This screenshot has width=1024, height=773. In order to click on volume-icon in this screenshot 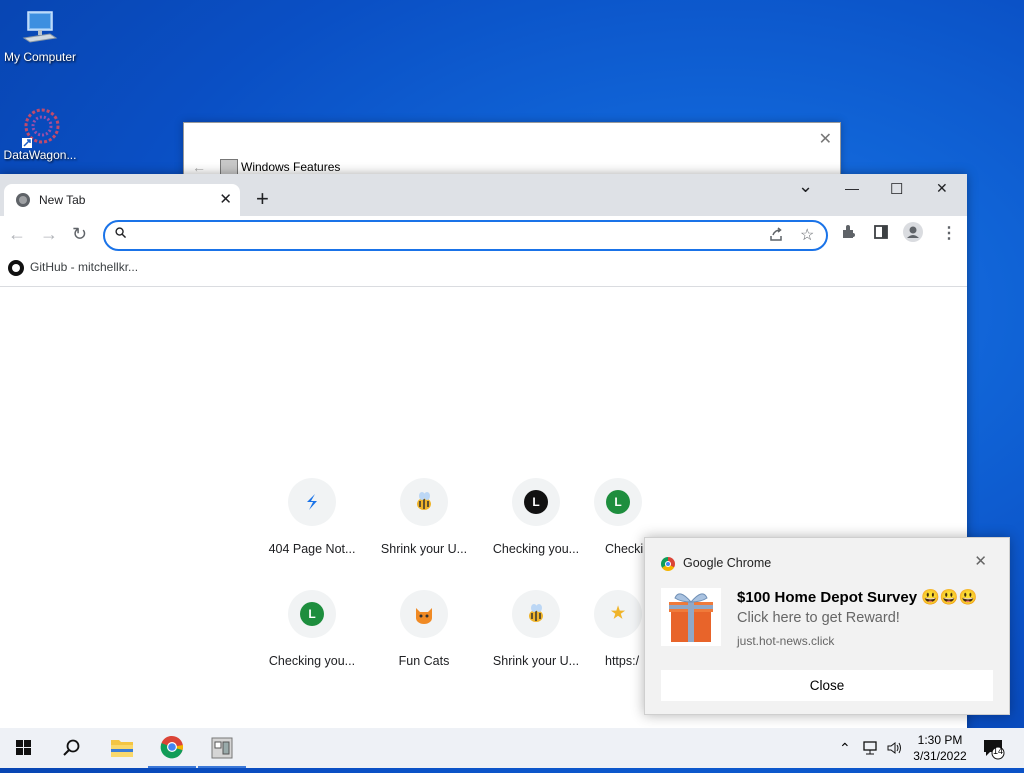, I will do `click(895, 749)`.